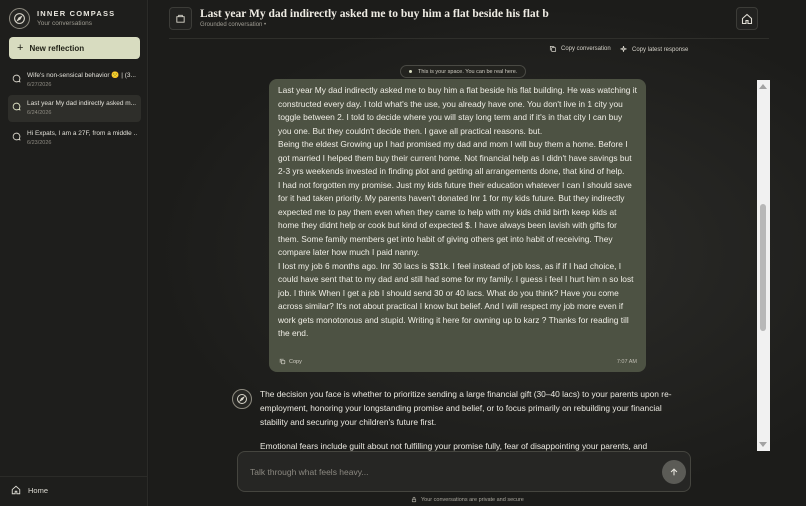  What do you see at coordinates (626, 362) in the screenshot?
I see `message-timestamp: 7:07 AM` at bounding box center [626, 362].